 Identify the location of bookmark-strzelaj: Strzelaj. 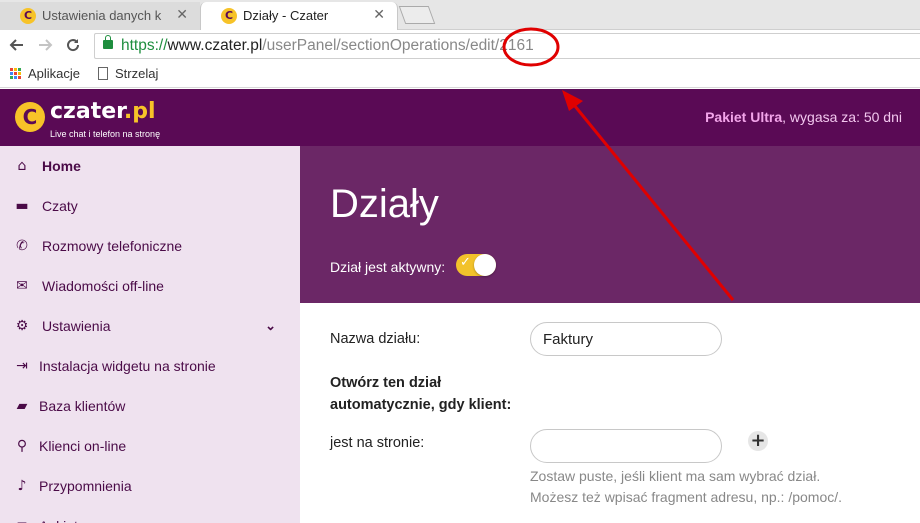
(128, 73).